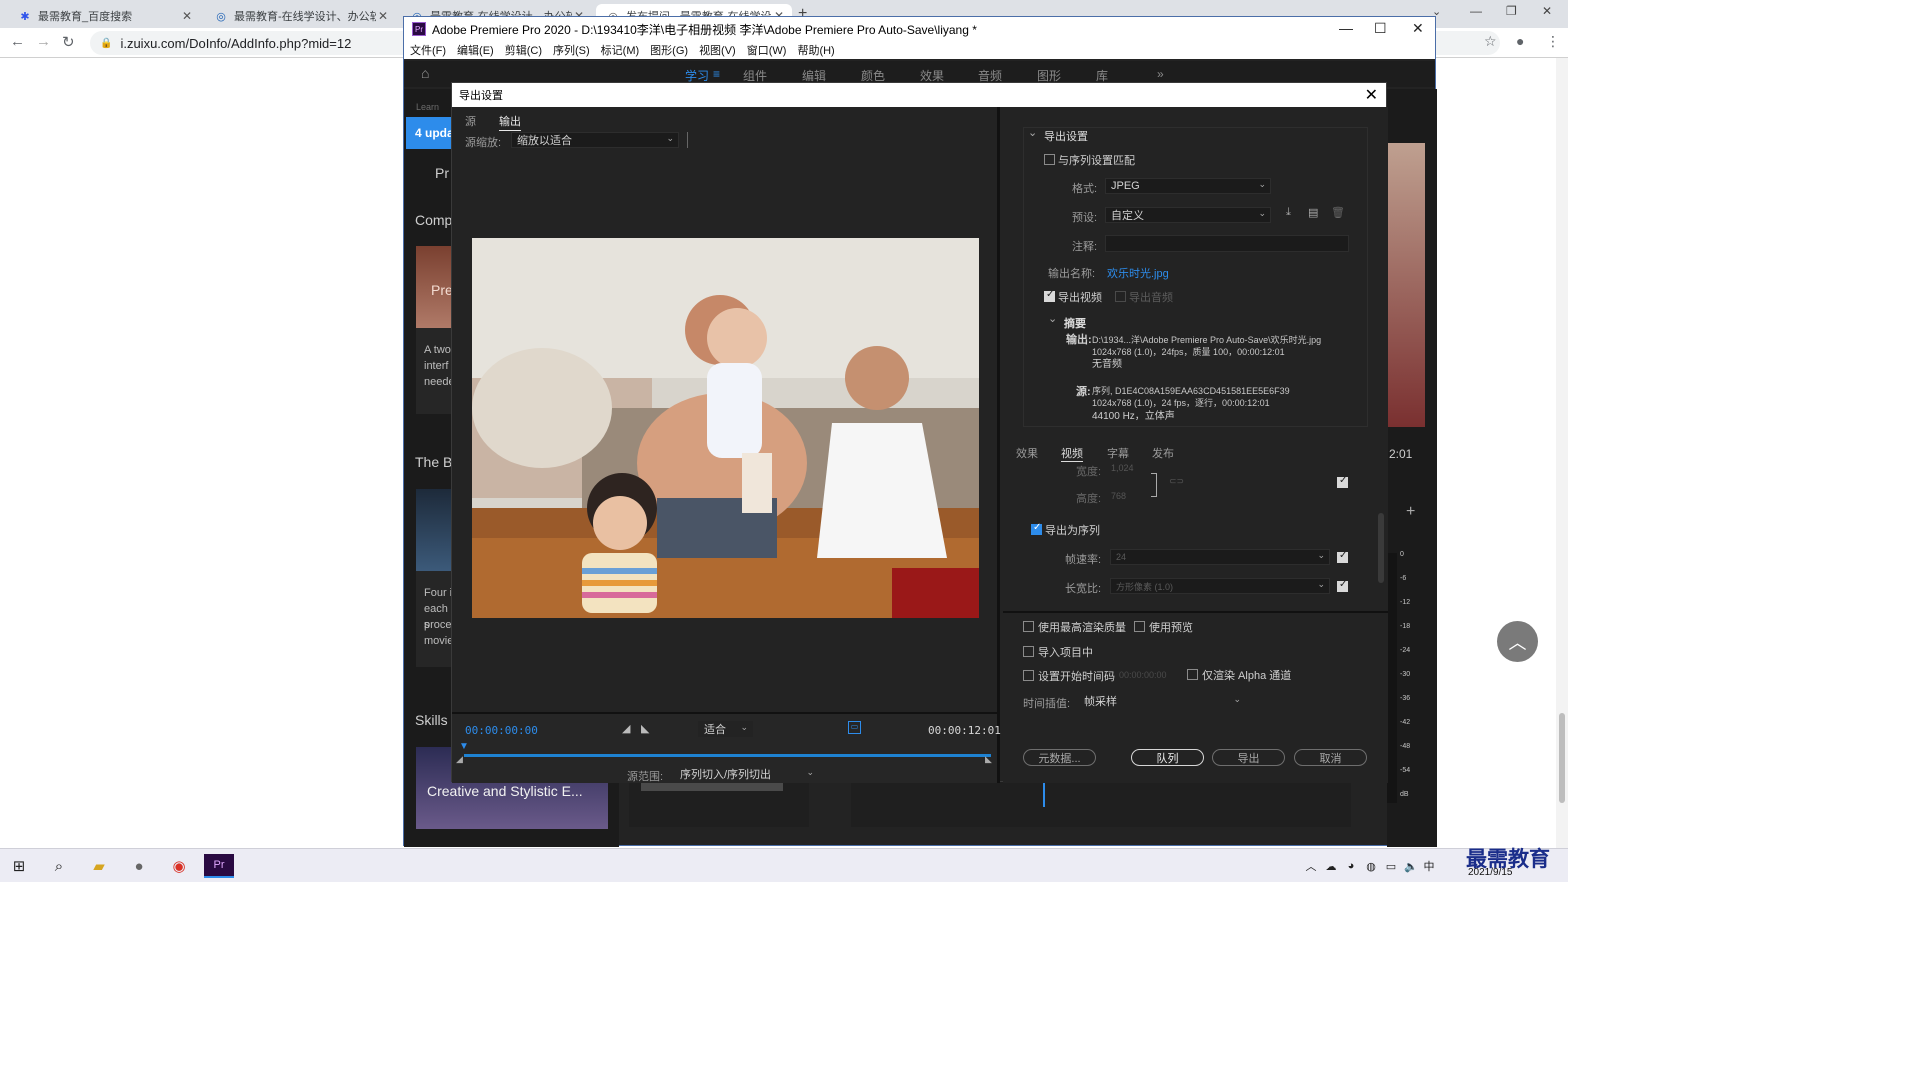  What do you see at coordinates (1380, 28) in the screenshot?
I see `maximize-icon: ☐` at bounding box center [1380, 28].